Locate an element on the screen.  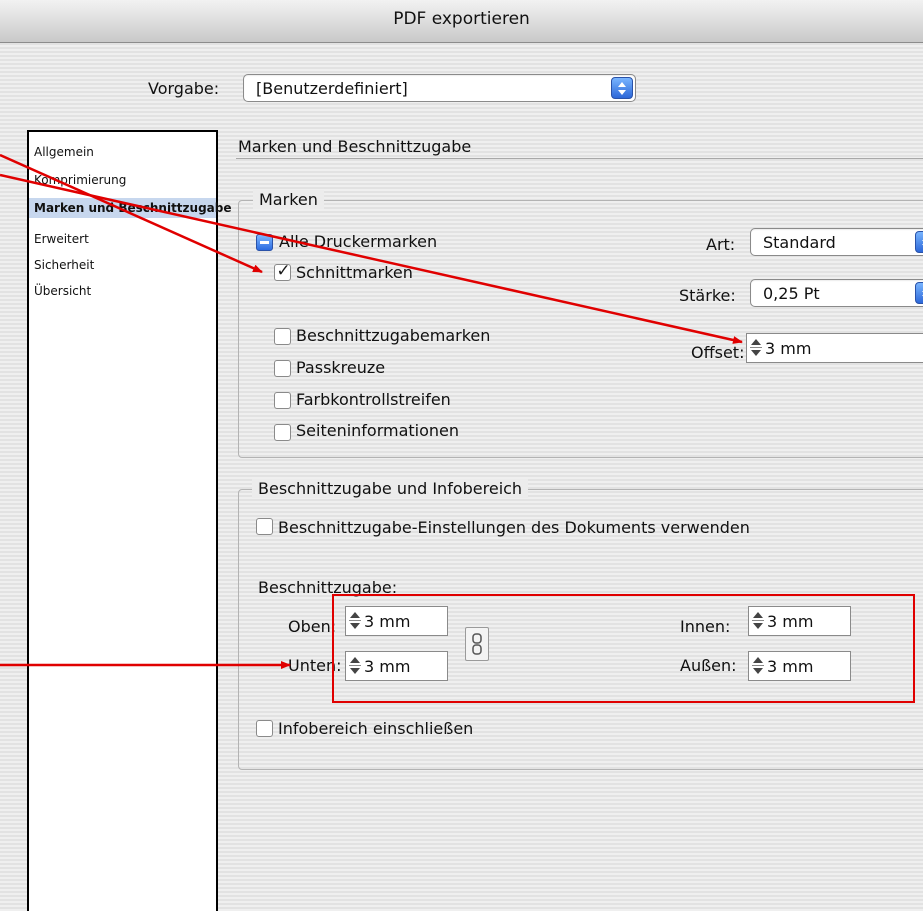
use-document-bleed-checkbox is located at coordinates (264, 526).